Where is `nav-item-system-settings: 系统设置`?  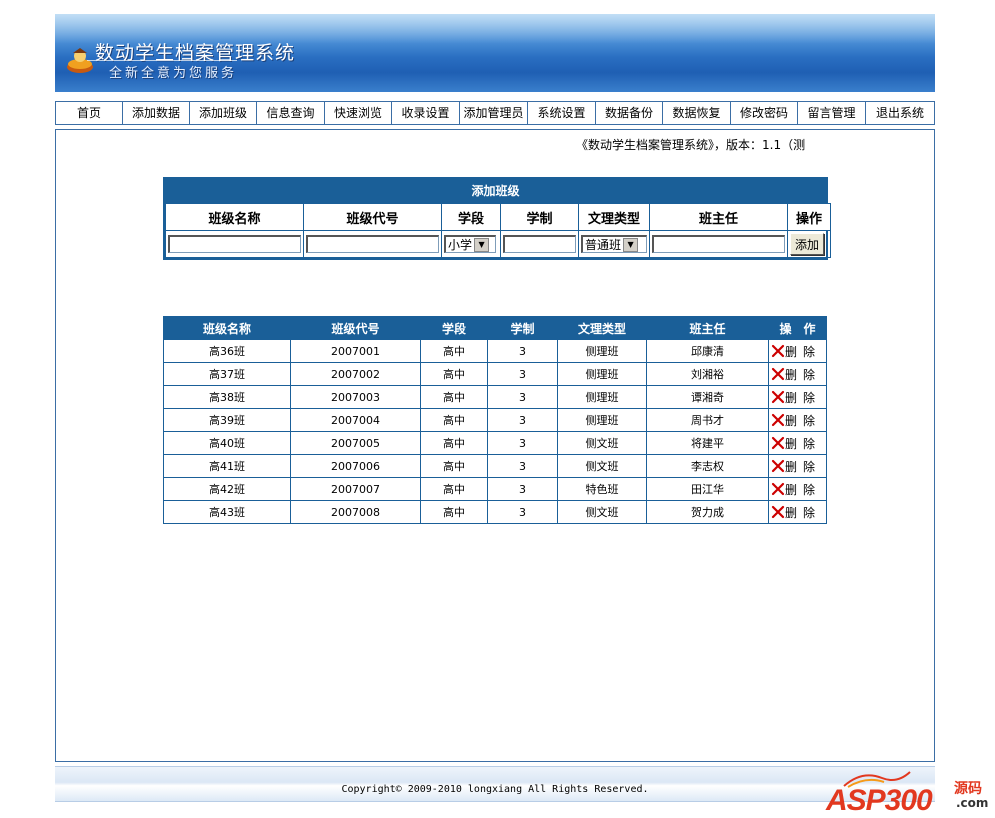
nav-item-system-settings: 系统设置 is located at coordinates (562, 113).